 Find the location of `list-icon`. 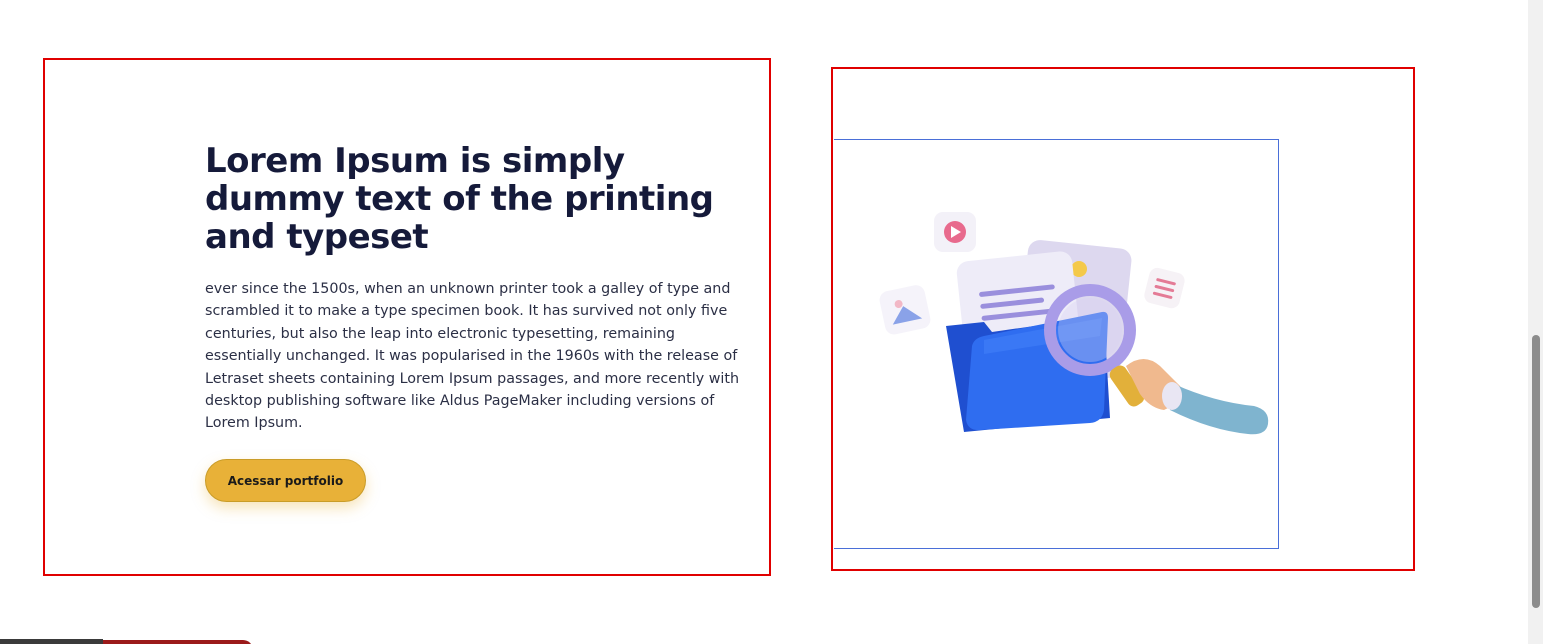

list-icon is located at coordinates (1164, 288).